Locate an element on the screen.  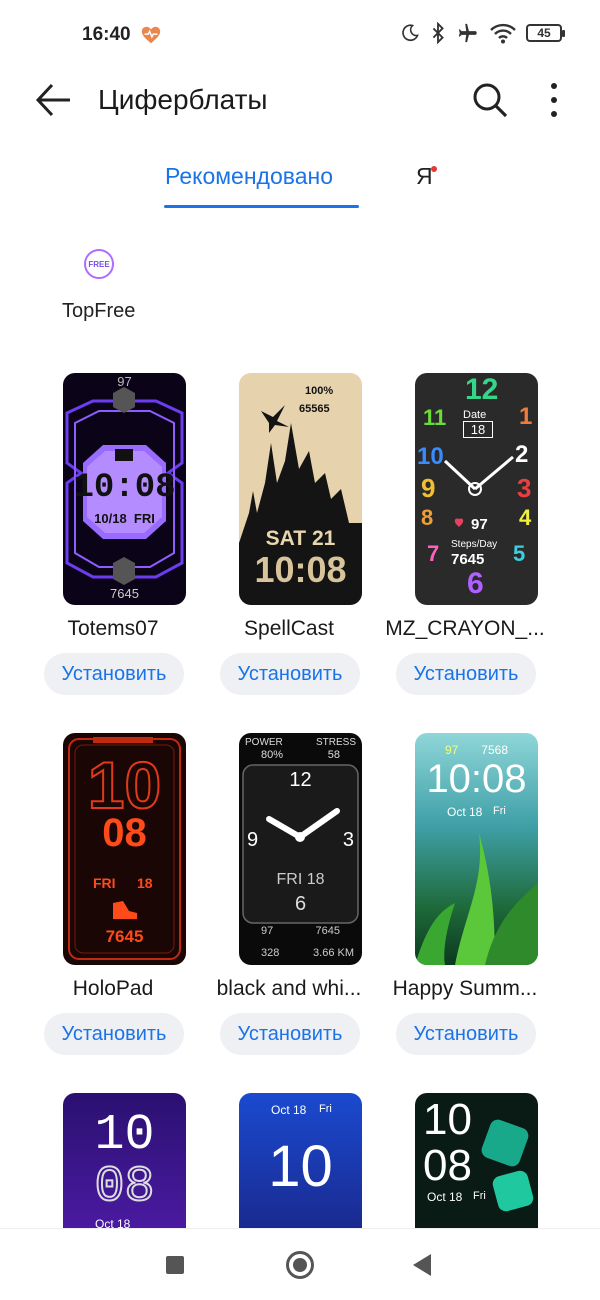
watch-face-preview-partial: Oct 18 Fri 10 is located at coordinates (300, 1160).